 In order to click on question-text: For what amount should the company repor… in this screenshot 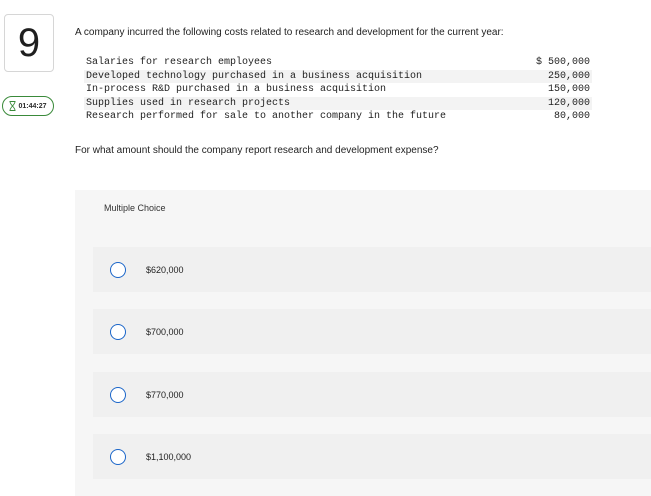, I will do `click(257, 150)`.